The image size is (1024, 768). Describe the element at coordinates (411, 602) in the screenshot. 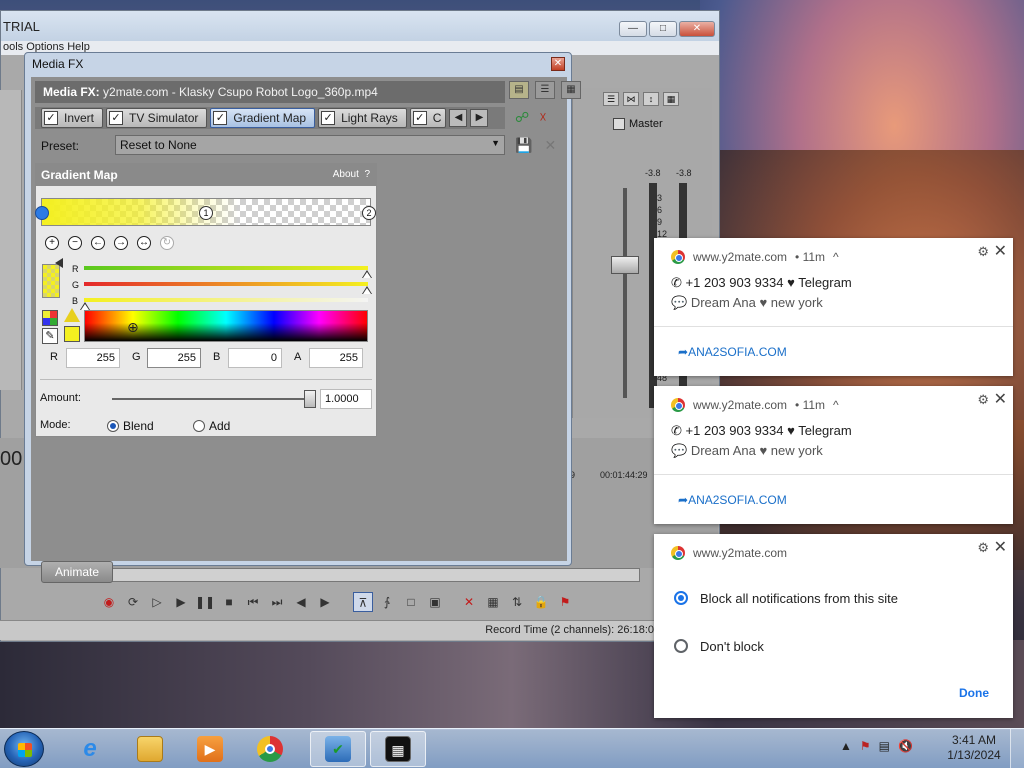

I see `selection-tool-icon: □` at that location.